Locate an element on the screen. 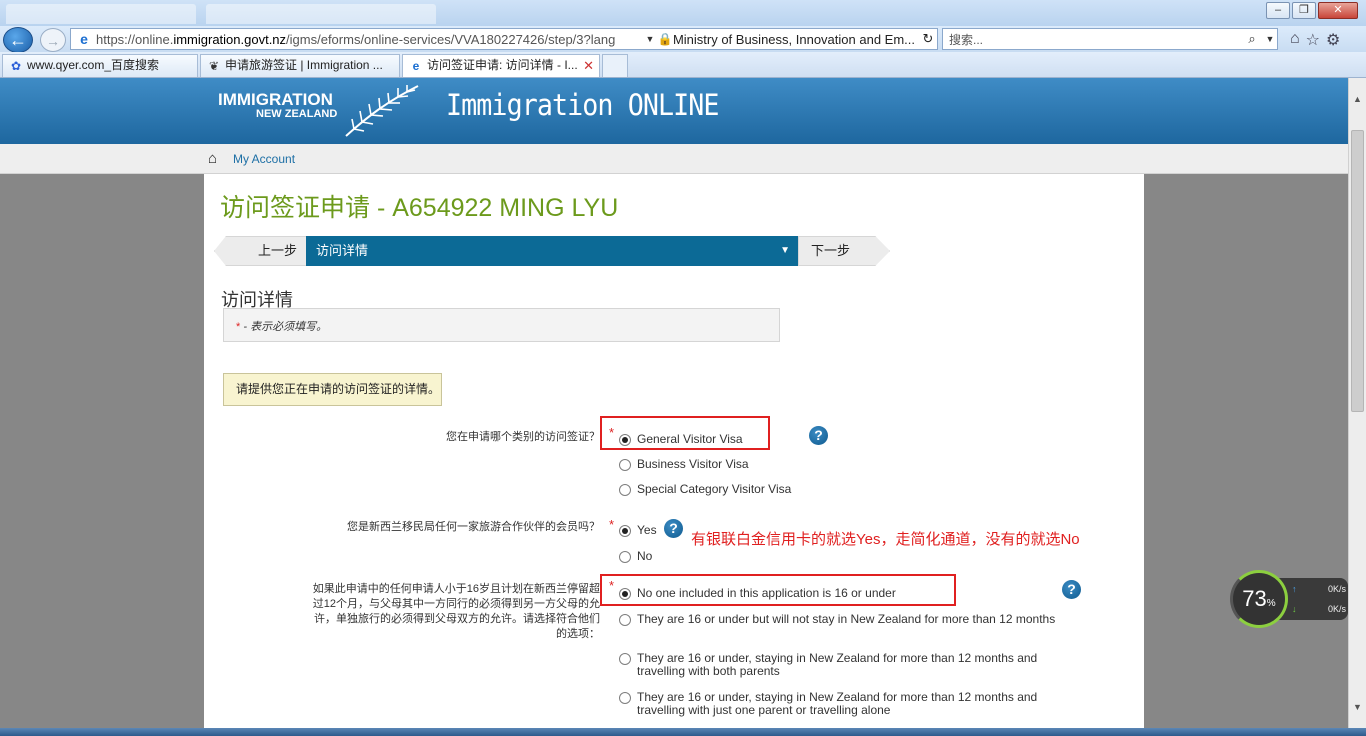  maximize-button: ❐ is located at coordinates (1304, 10).